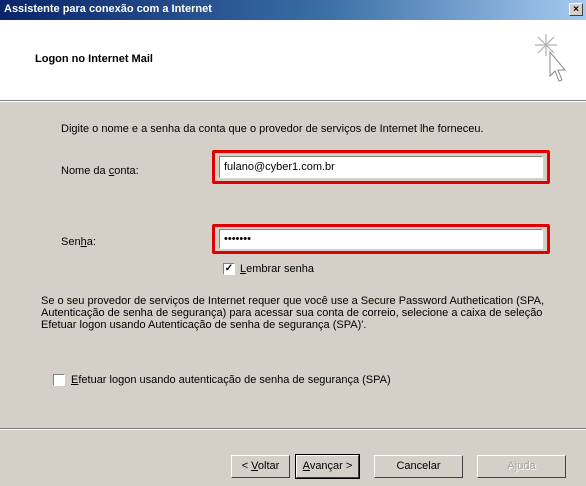  I want to click on checkmark-icon: ✓, so click(229, 268).